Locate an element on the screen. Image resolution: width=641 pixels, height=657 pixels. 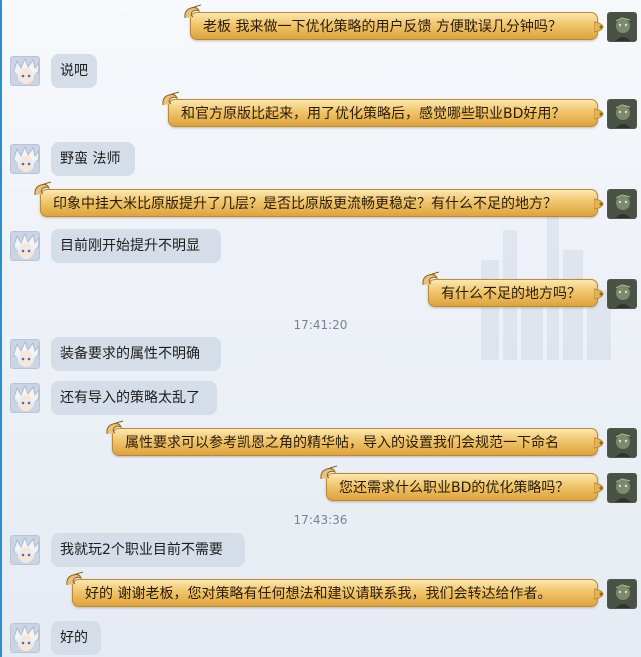
message-bubble: 和官方原版比起来，用了优化策略后，感觉哪些职业BD好用？ is located at coordinates (383, 109).